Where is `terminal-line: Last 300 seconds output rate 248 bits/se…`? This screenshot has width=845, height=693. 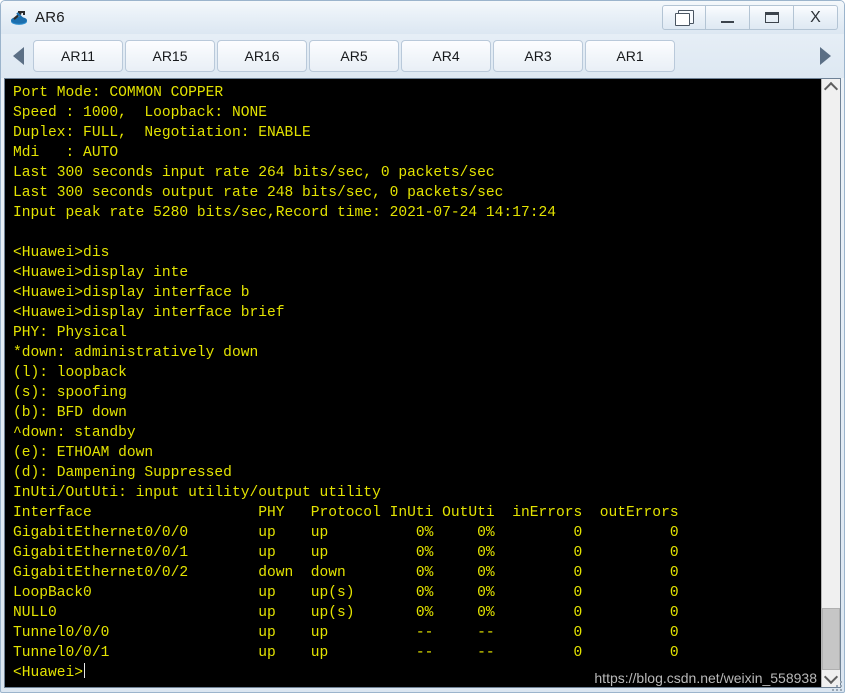 terminal-line: Last 300 seconds output rate 248 bits/se… is located at coordinates (258, 193).